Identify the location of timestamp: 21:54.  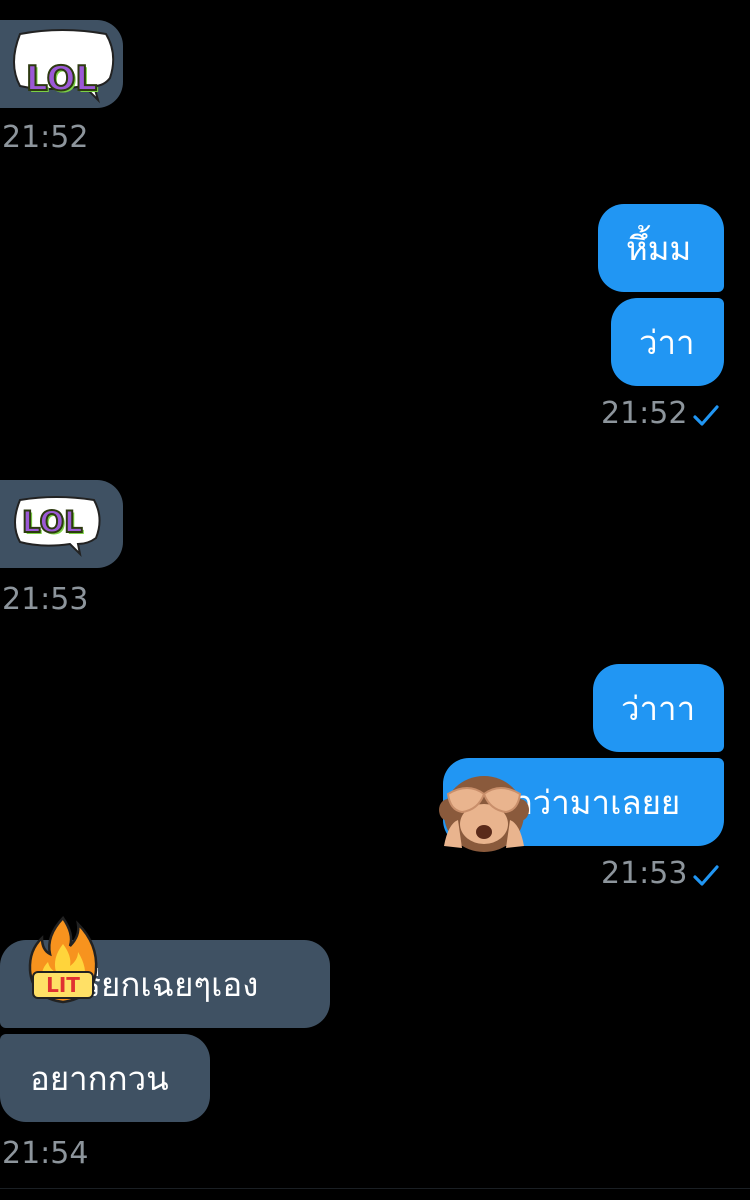
(45, 1153).